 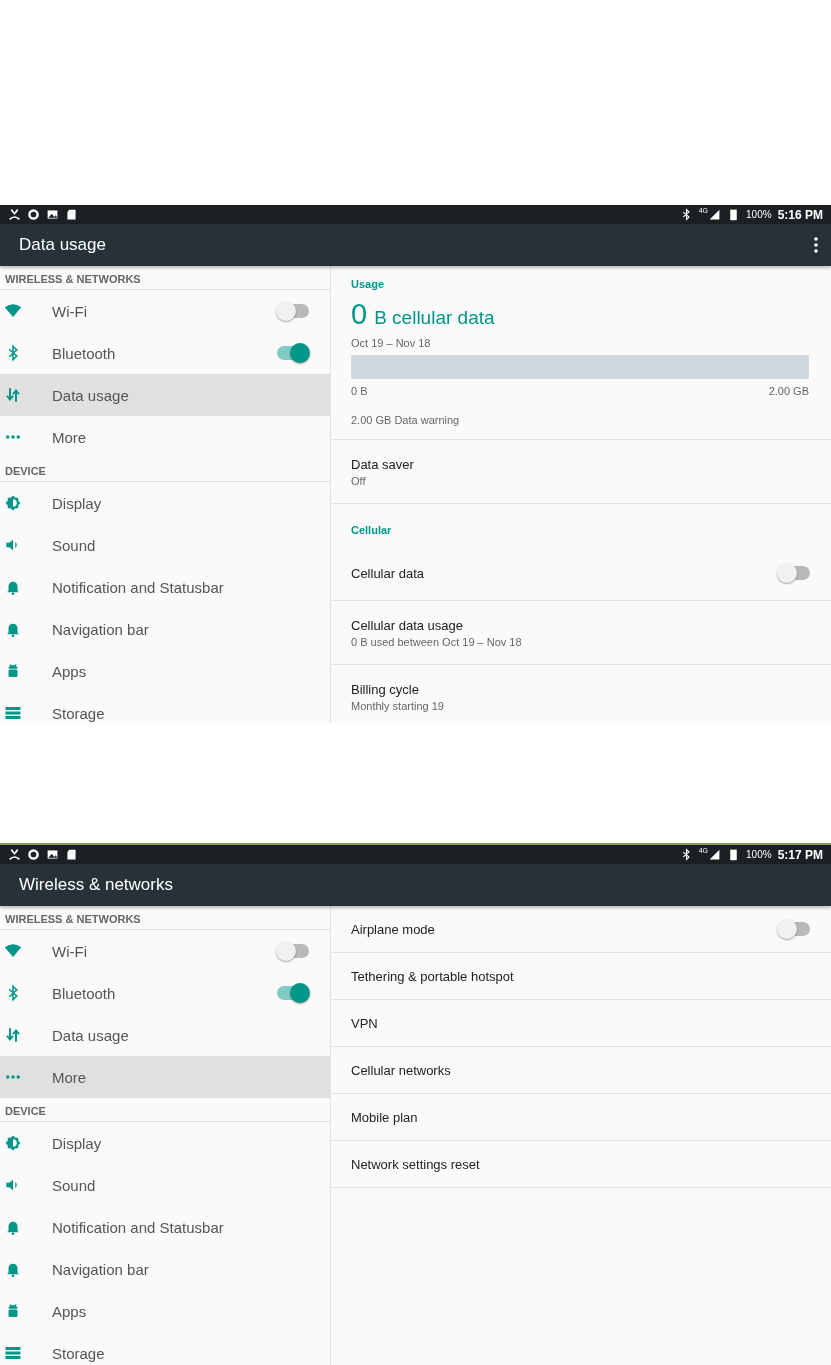 I want to click on preference-row: Tethering & portable hotspot, so click(x=581, y=976).